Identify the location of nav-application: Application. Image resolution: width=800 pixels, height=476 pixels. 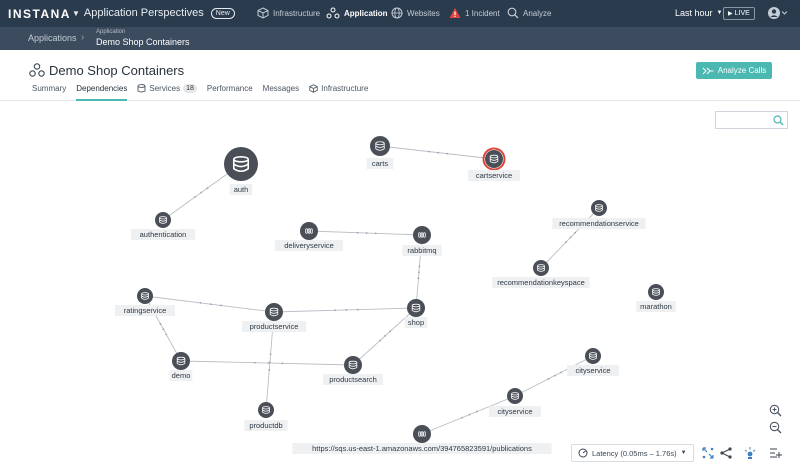
(357, 13).